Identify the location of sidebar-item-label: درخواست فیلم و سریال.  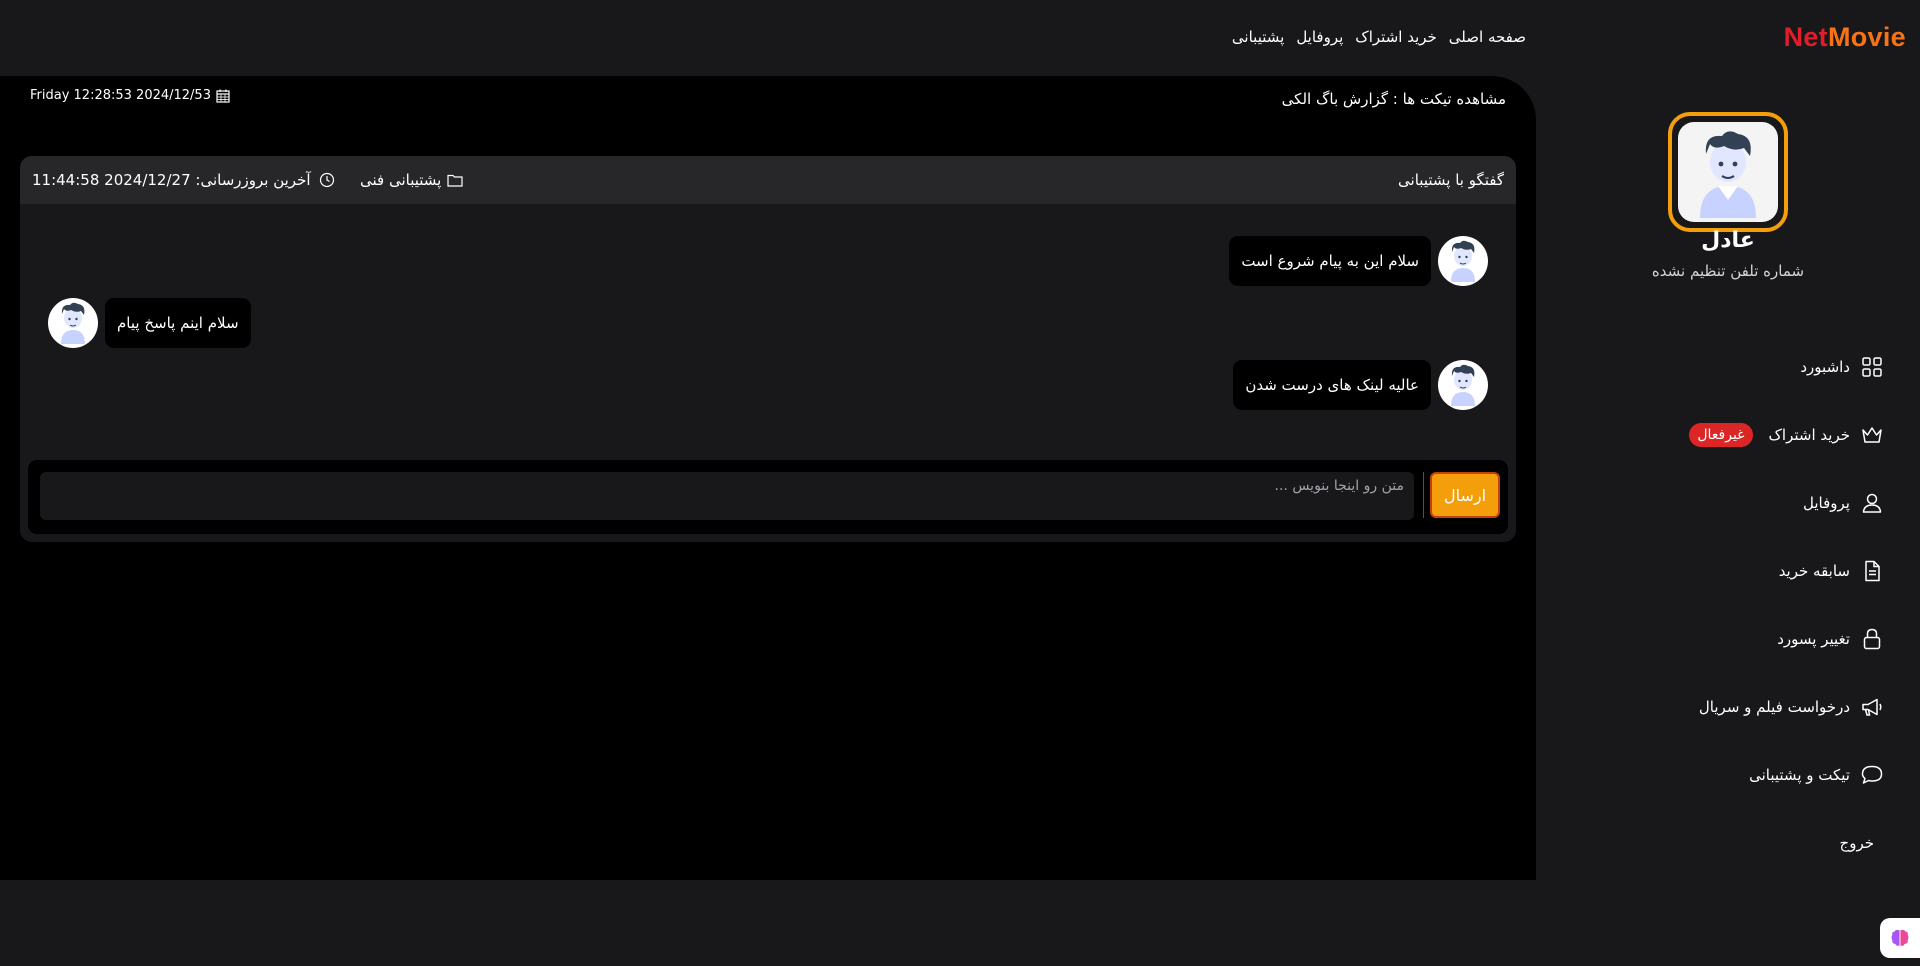
(1774, 707).